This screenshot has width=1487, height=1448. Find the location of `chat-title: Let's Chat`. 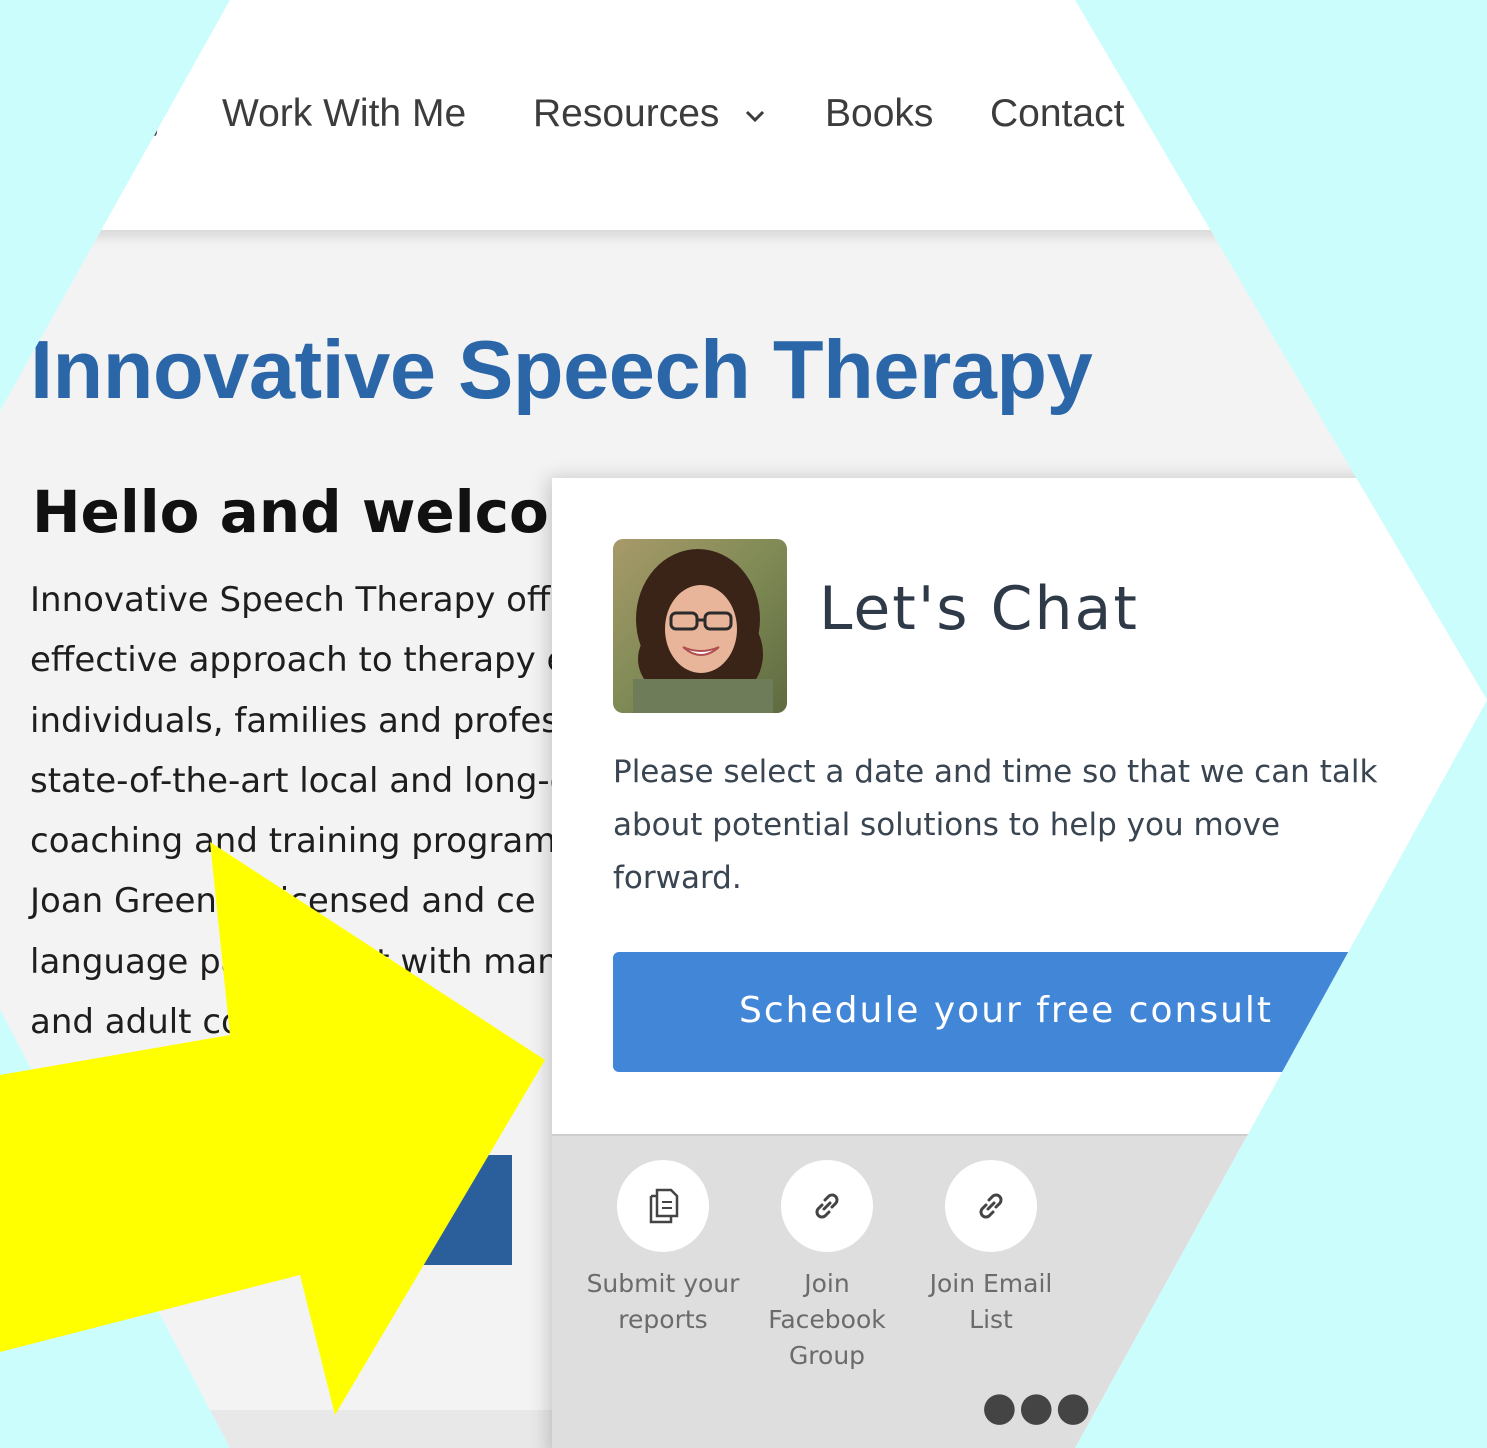

chat-title: Let's Chat is located at coordinates (979, 609).